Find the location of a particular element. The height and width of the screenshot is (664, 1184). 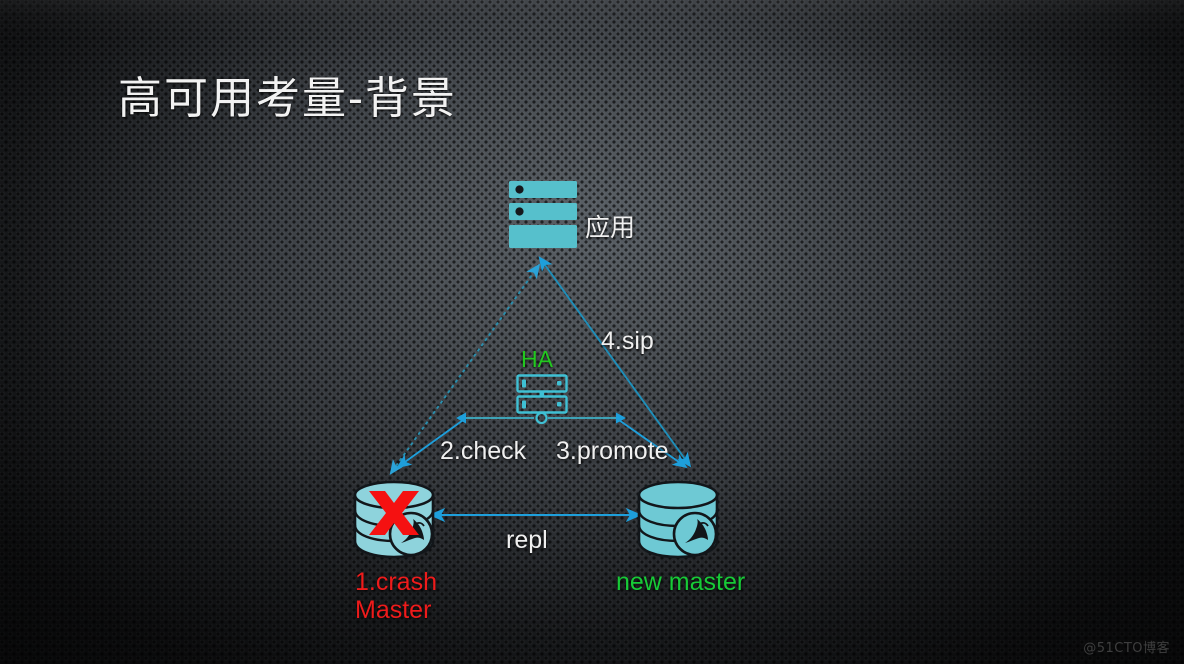

edge-crash-to-app is located at coordinates (465, 369).